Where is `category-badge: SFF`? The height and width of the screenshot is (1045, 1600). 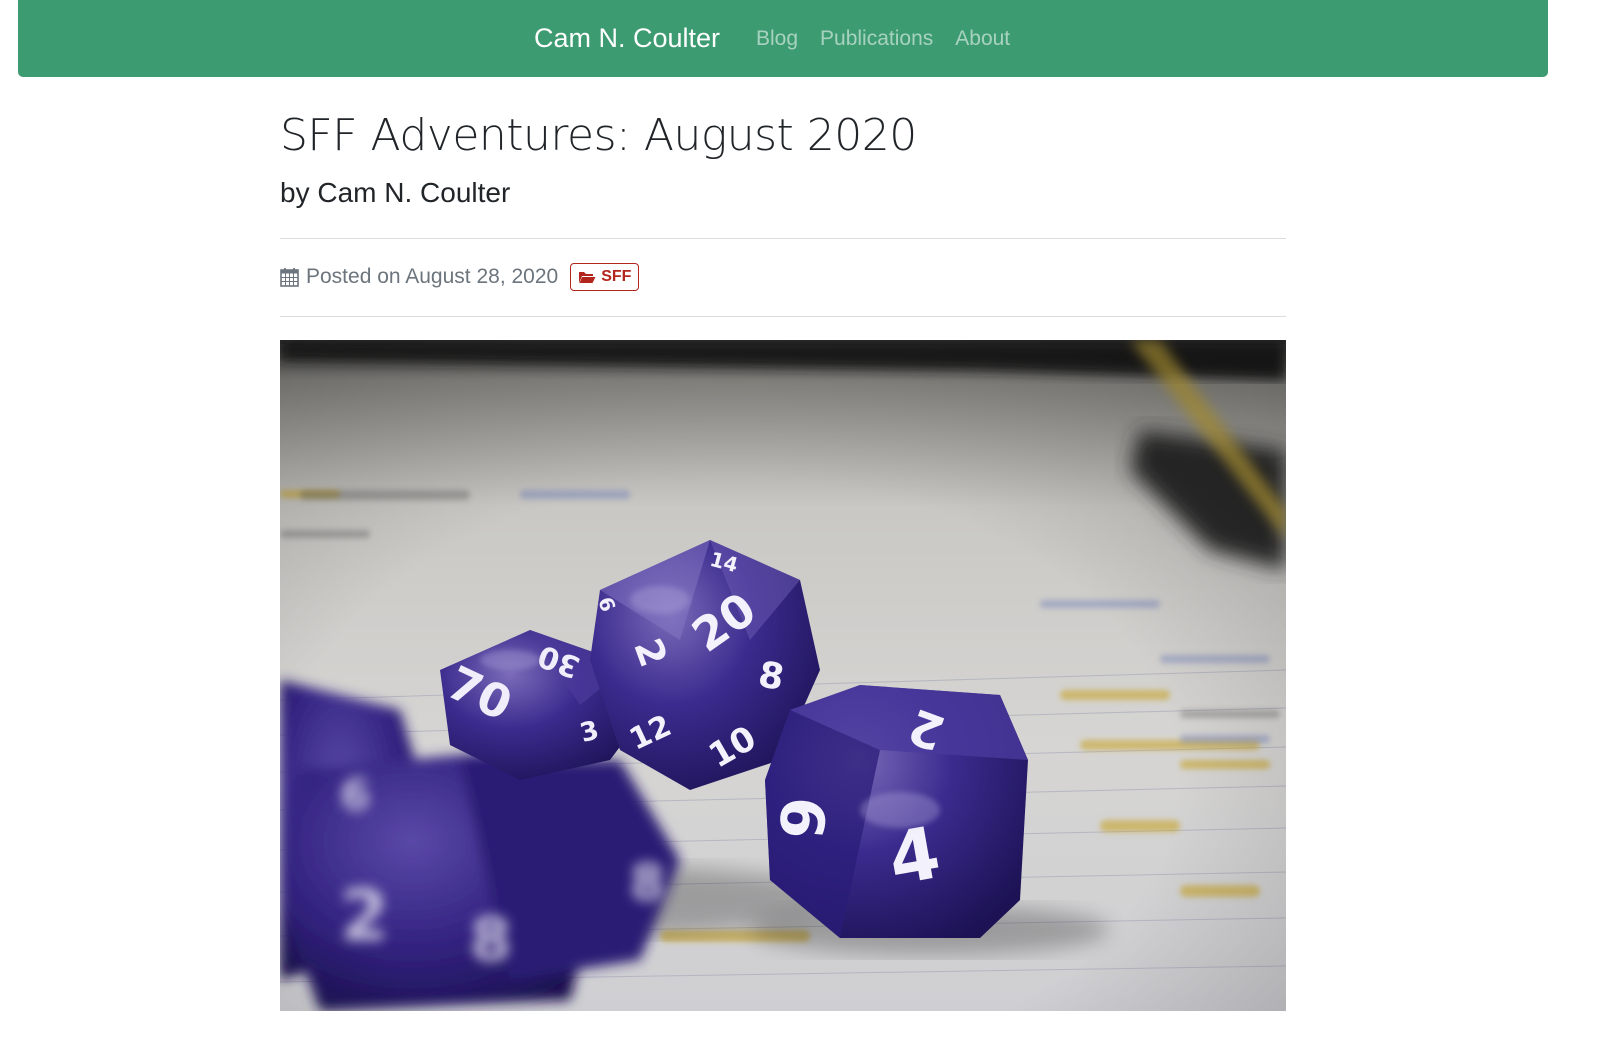
category-badge: SFF is located at coordinates (605, 277).